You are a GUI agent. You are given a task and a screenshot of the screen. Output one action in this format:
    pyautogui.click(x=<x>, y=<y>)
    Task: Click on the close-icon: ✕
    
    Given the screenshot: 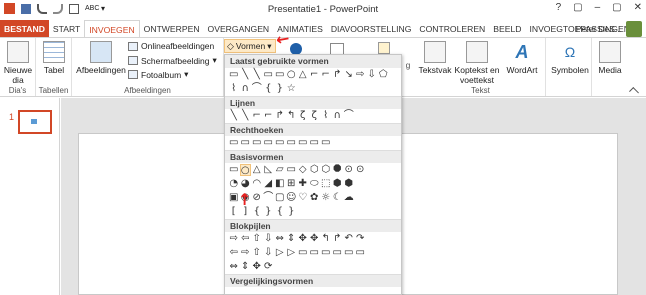 What is the action you would take?
    pyautogui.click(x=638, y=7)
    